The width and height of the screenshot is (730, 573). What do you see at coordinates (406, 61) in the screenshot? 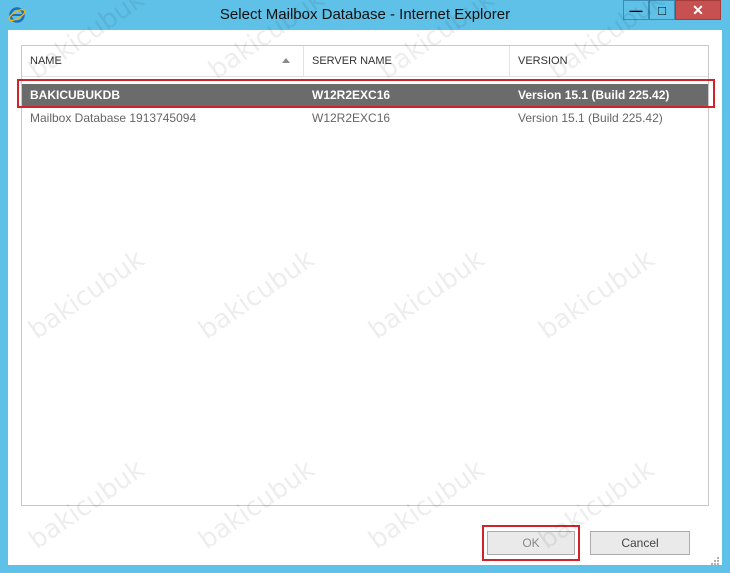
I see `column-header-server-name: SERVER NAME` at bounding box center [406, 61].